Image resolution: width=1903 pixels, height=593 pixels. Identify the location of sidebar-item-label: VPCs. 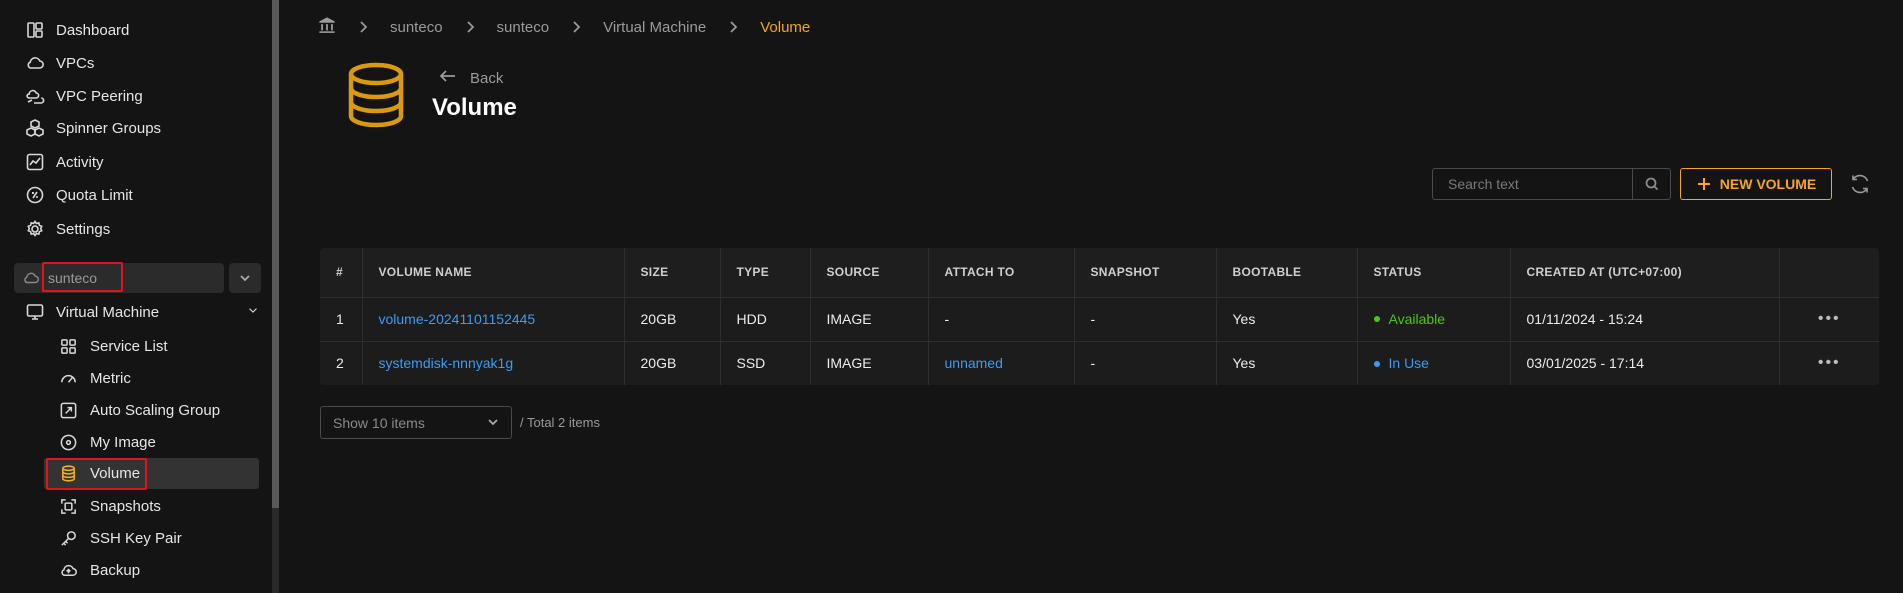
(75, 63).